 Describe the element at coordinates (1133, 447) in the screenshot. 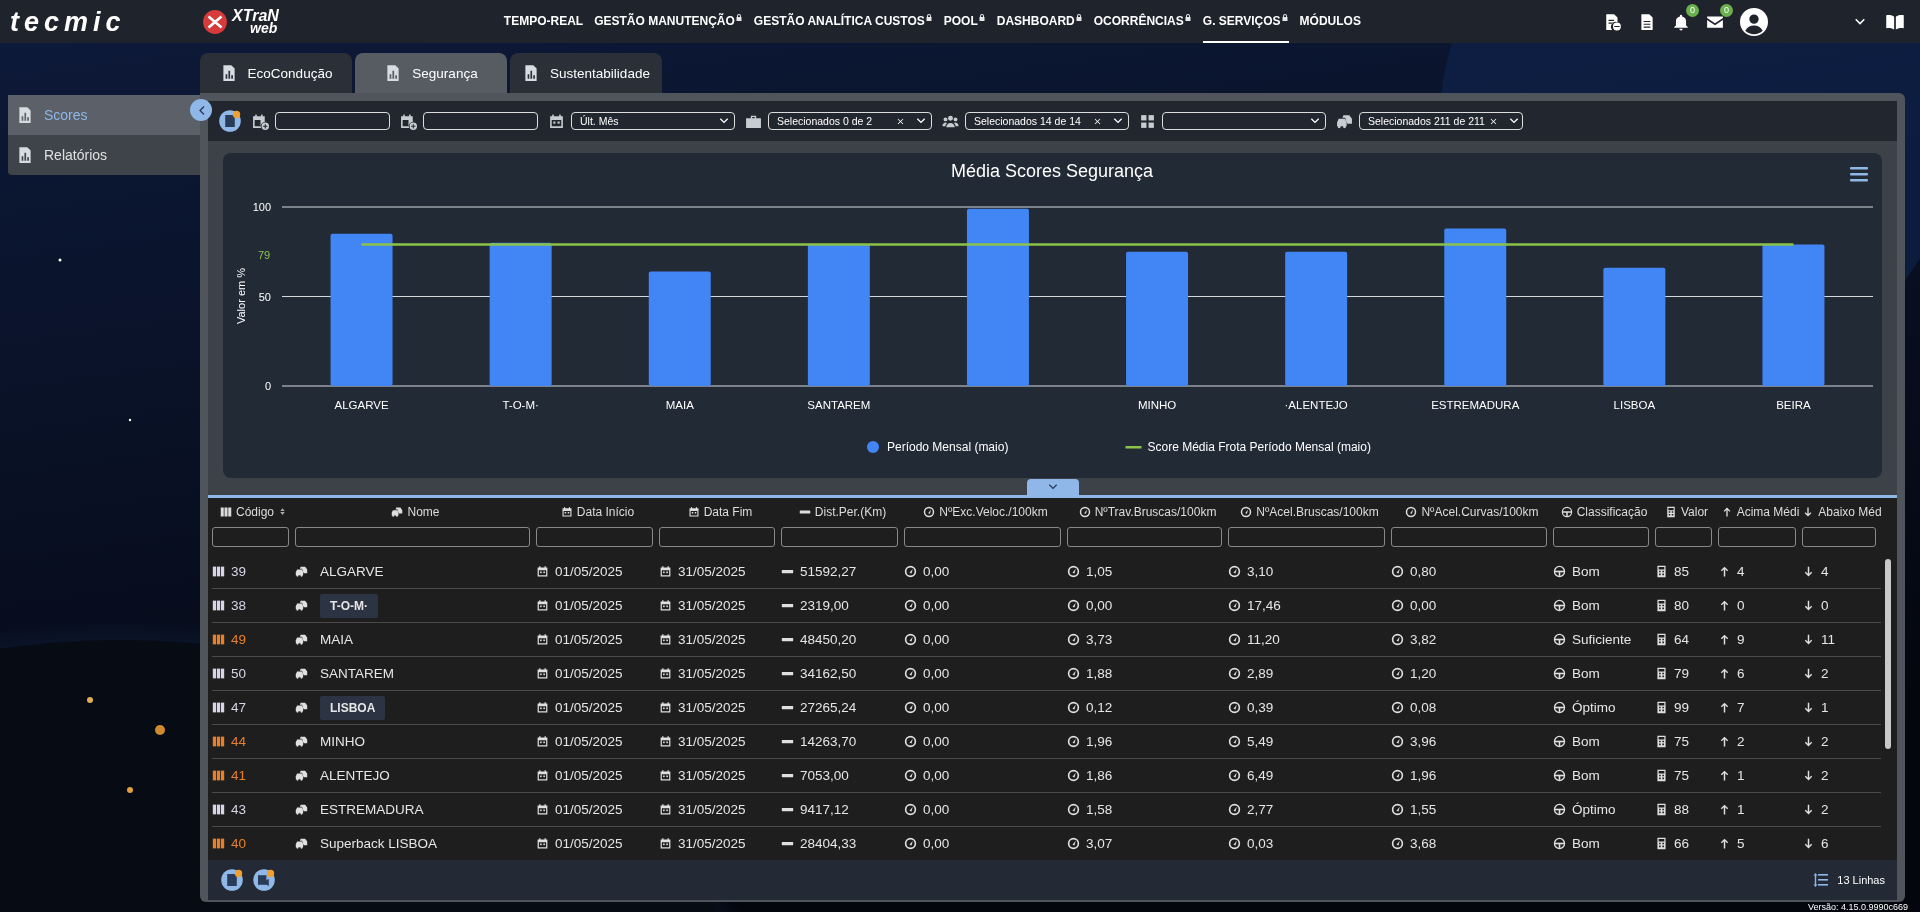

I see `legend-marker` at that location.